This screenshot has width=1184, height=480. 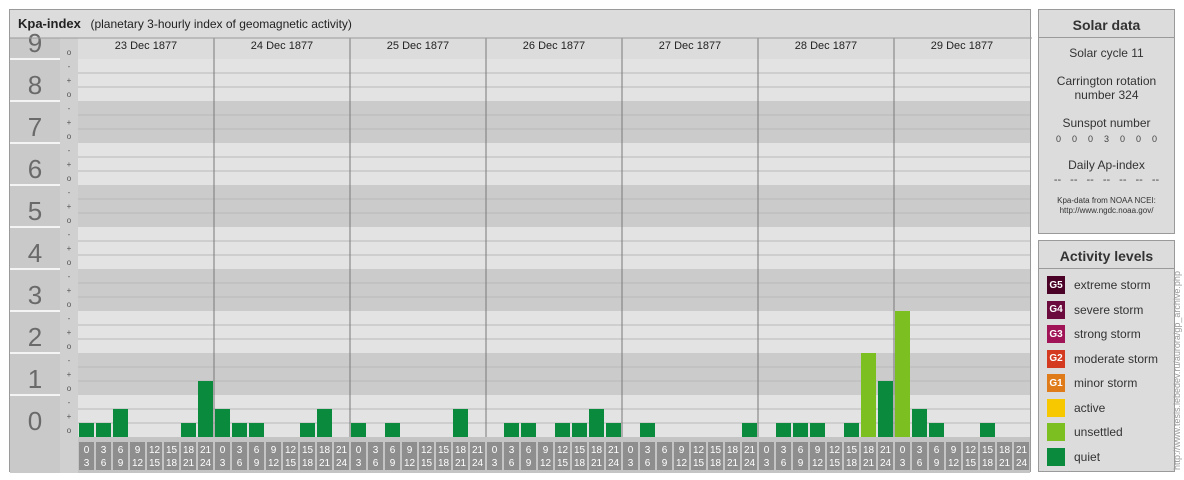 I want to click on solar-cycle: Solar cycle 11, so click(x=1106, y=53).